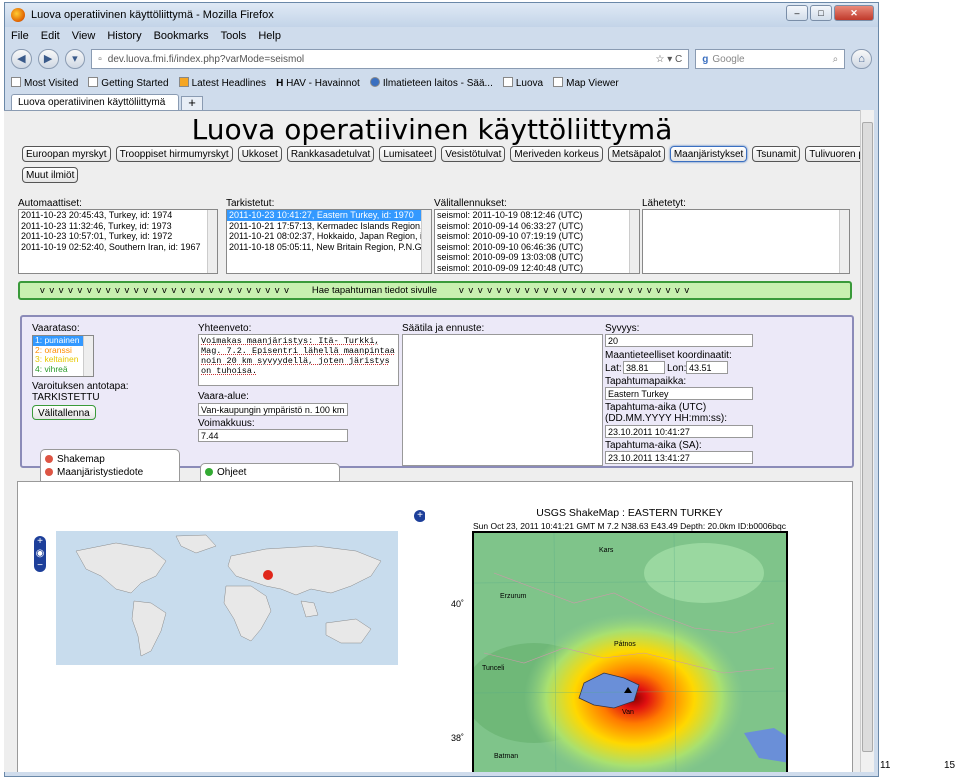 The width and height of the screenshot is (960, 781). I want to click on category-button: Ukkoset, so click(259, 154).